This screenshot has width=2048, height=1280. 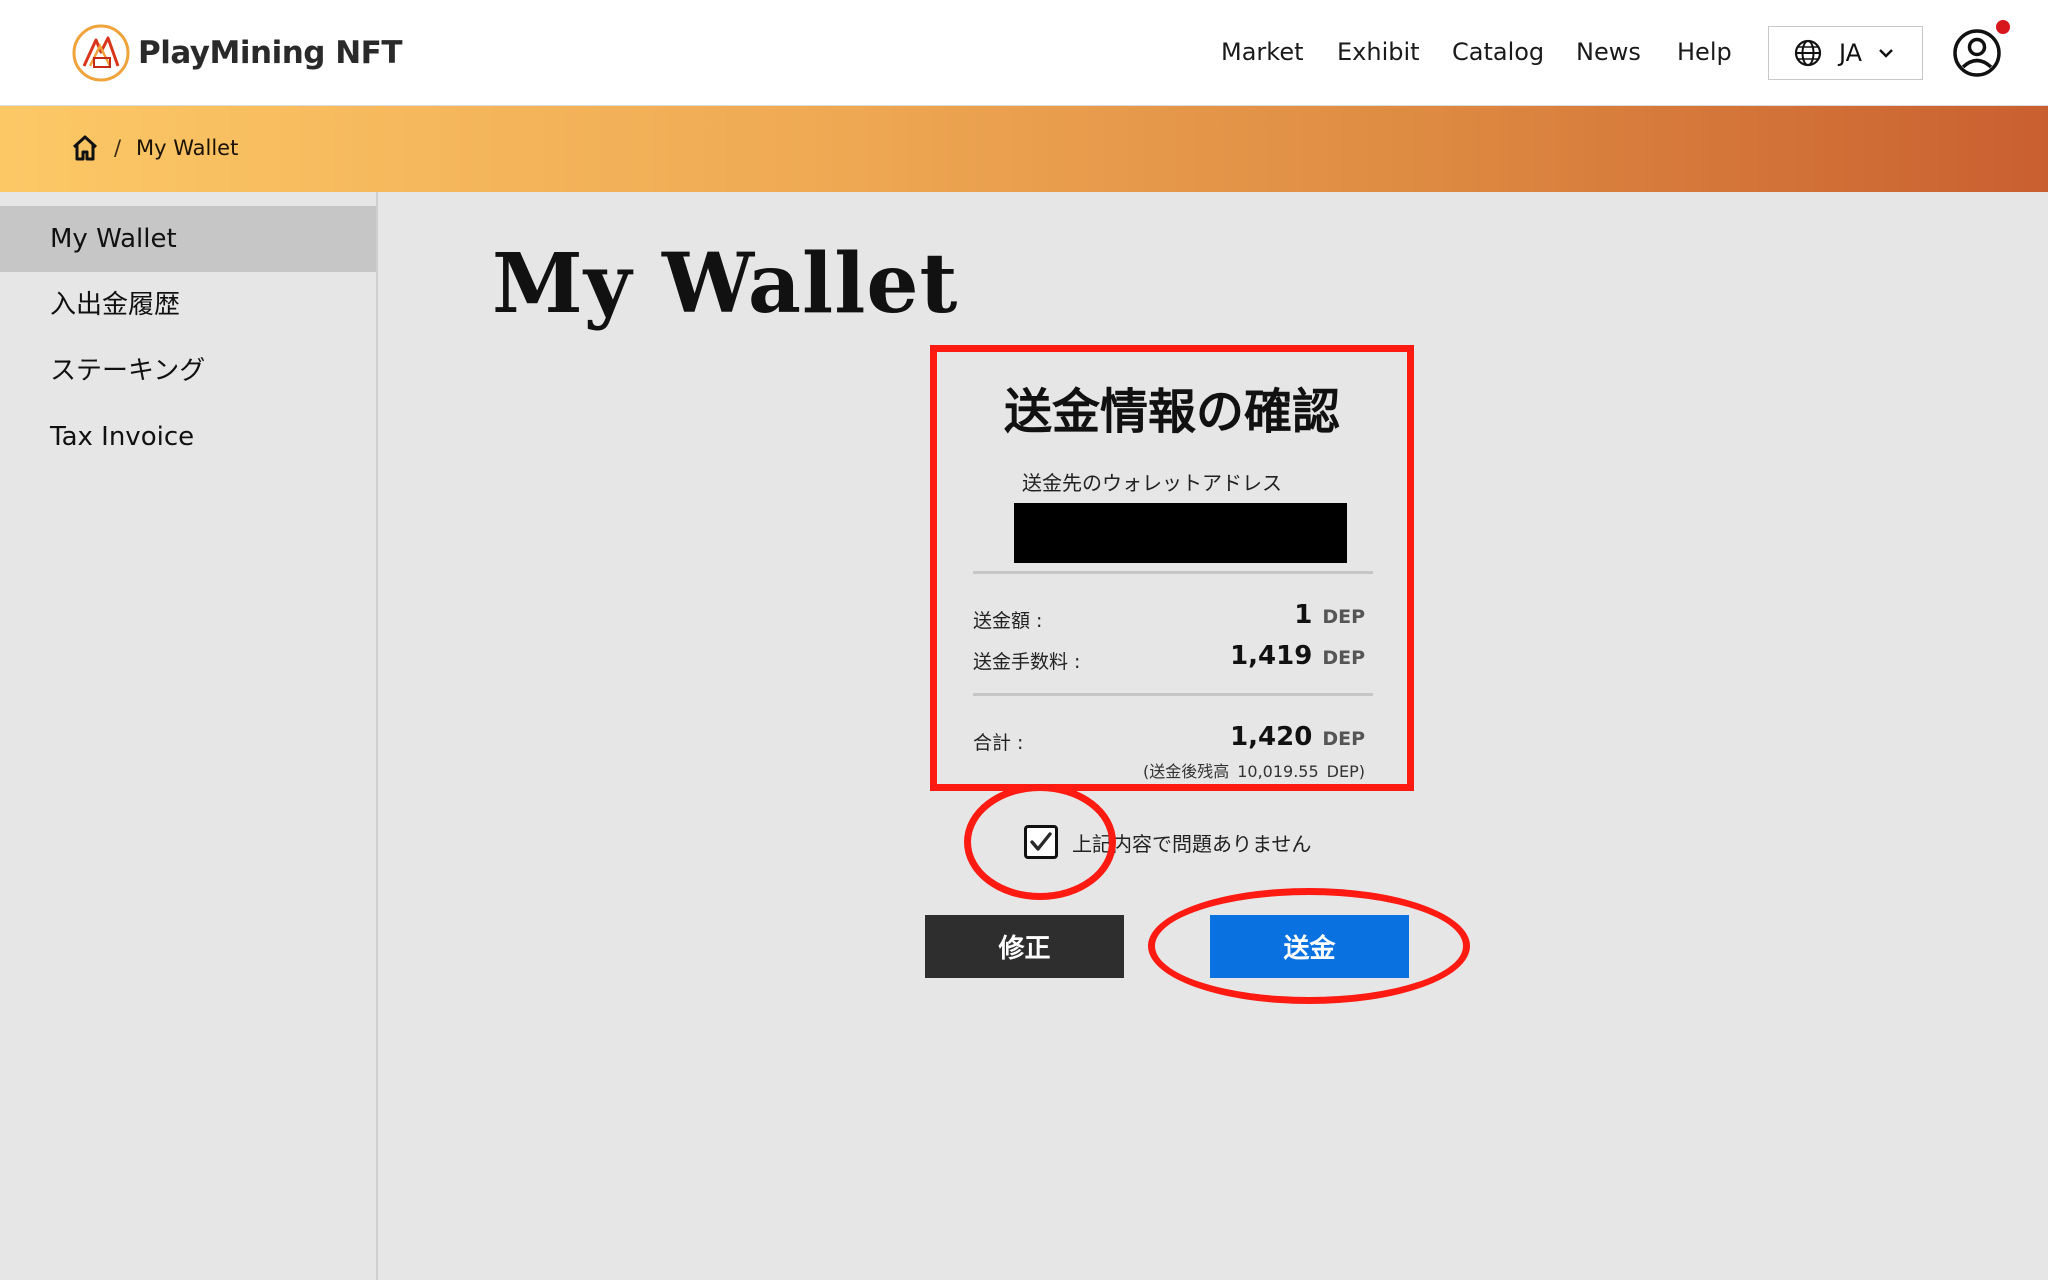 I want to click on send-button: 送金, so click(x=1309, y=946).